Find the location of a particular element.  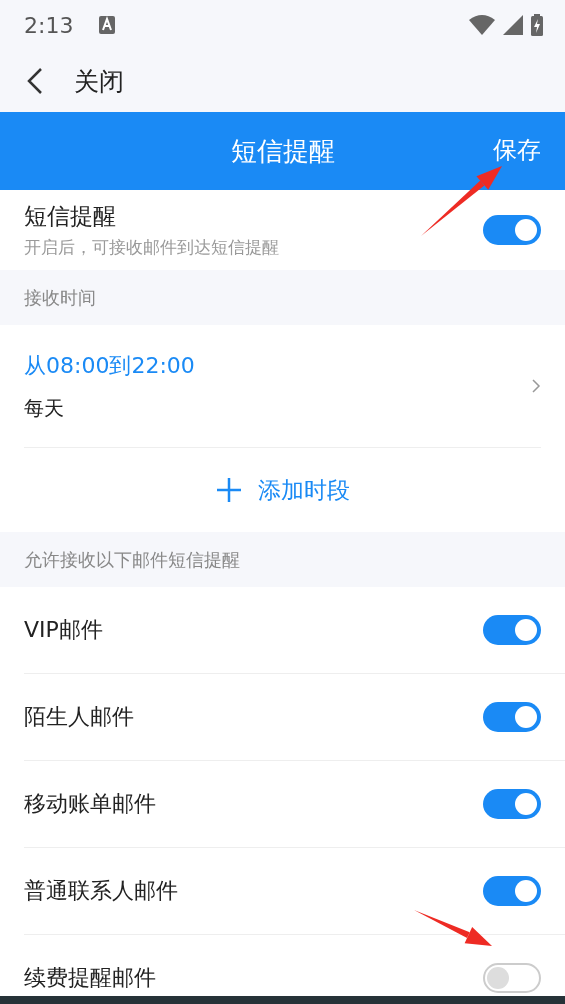

page-title: 短信提醒 is located at coordinates (282, 151).